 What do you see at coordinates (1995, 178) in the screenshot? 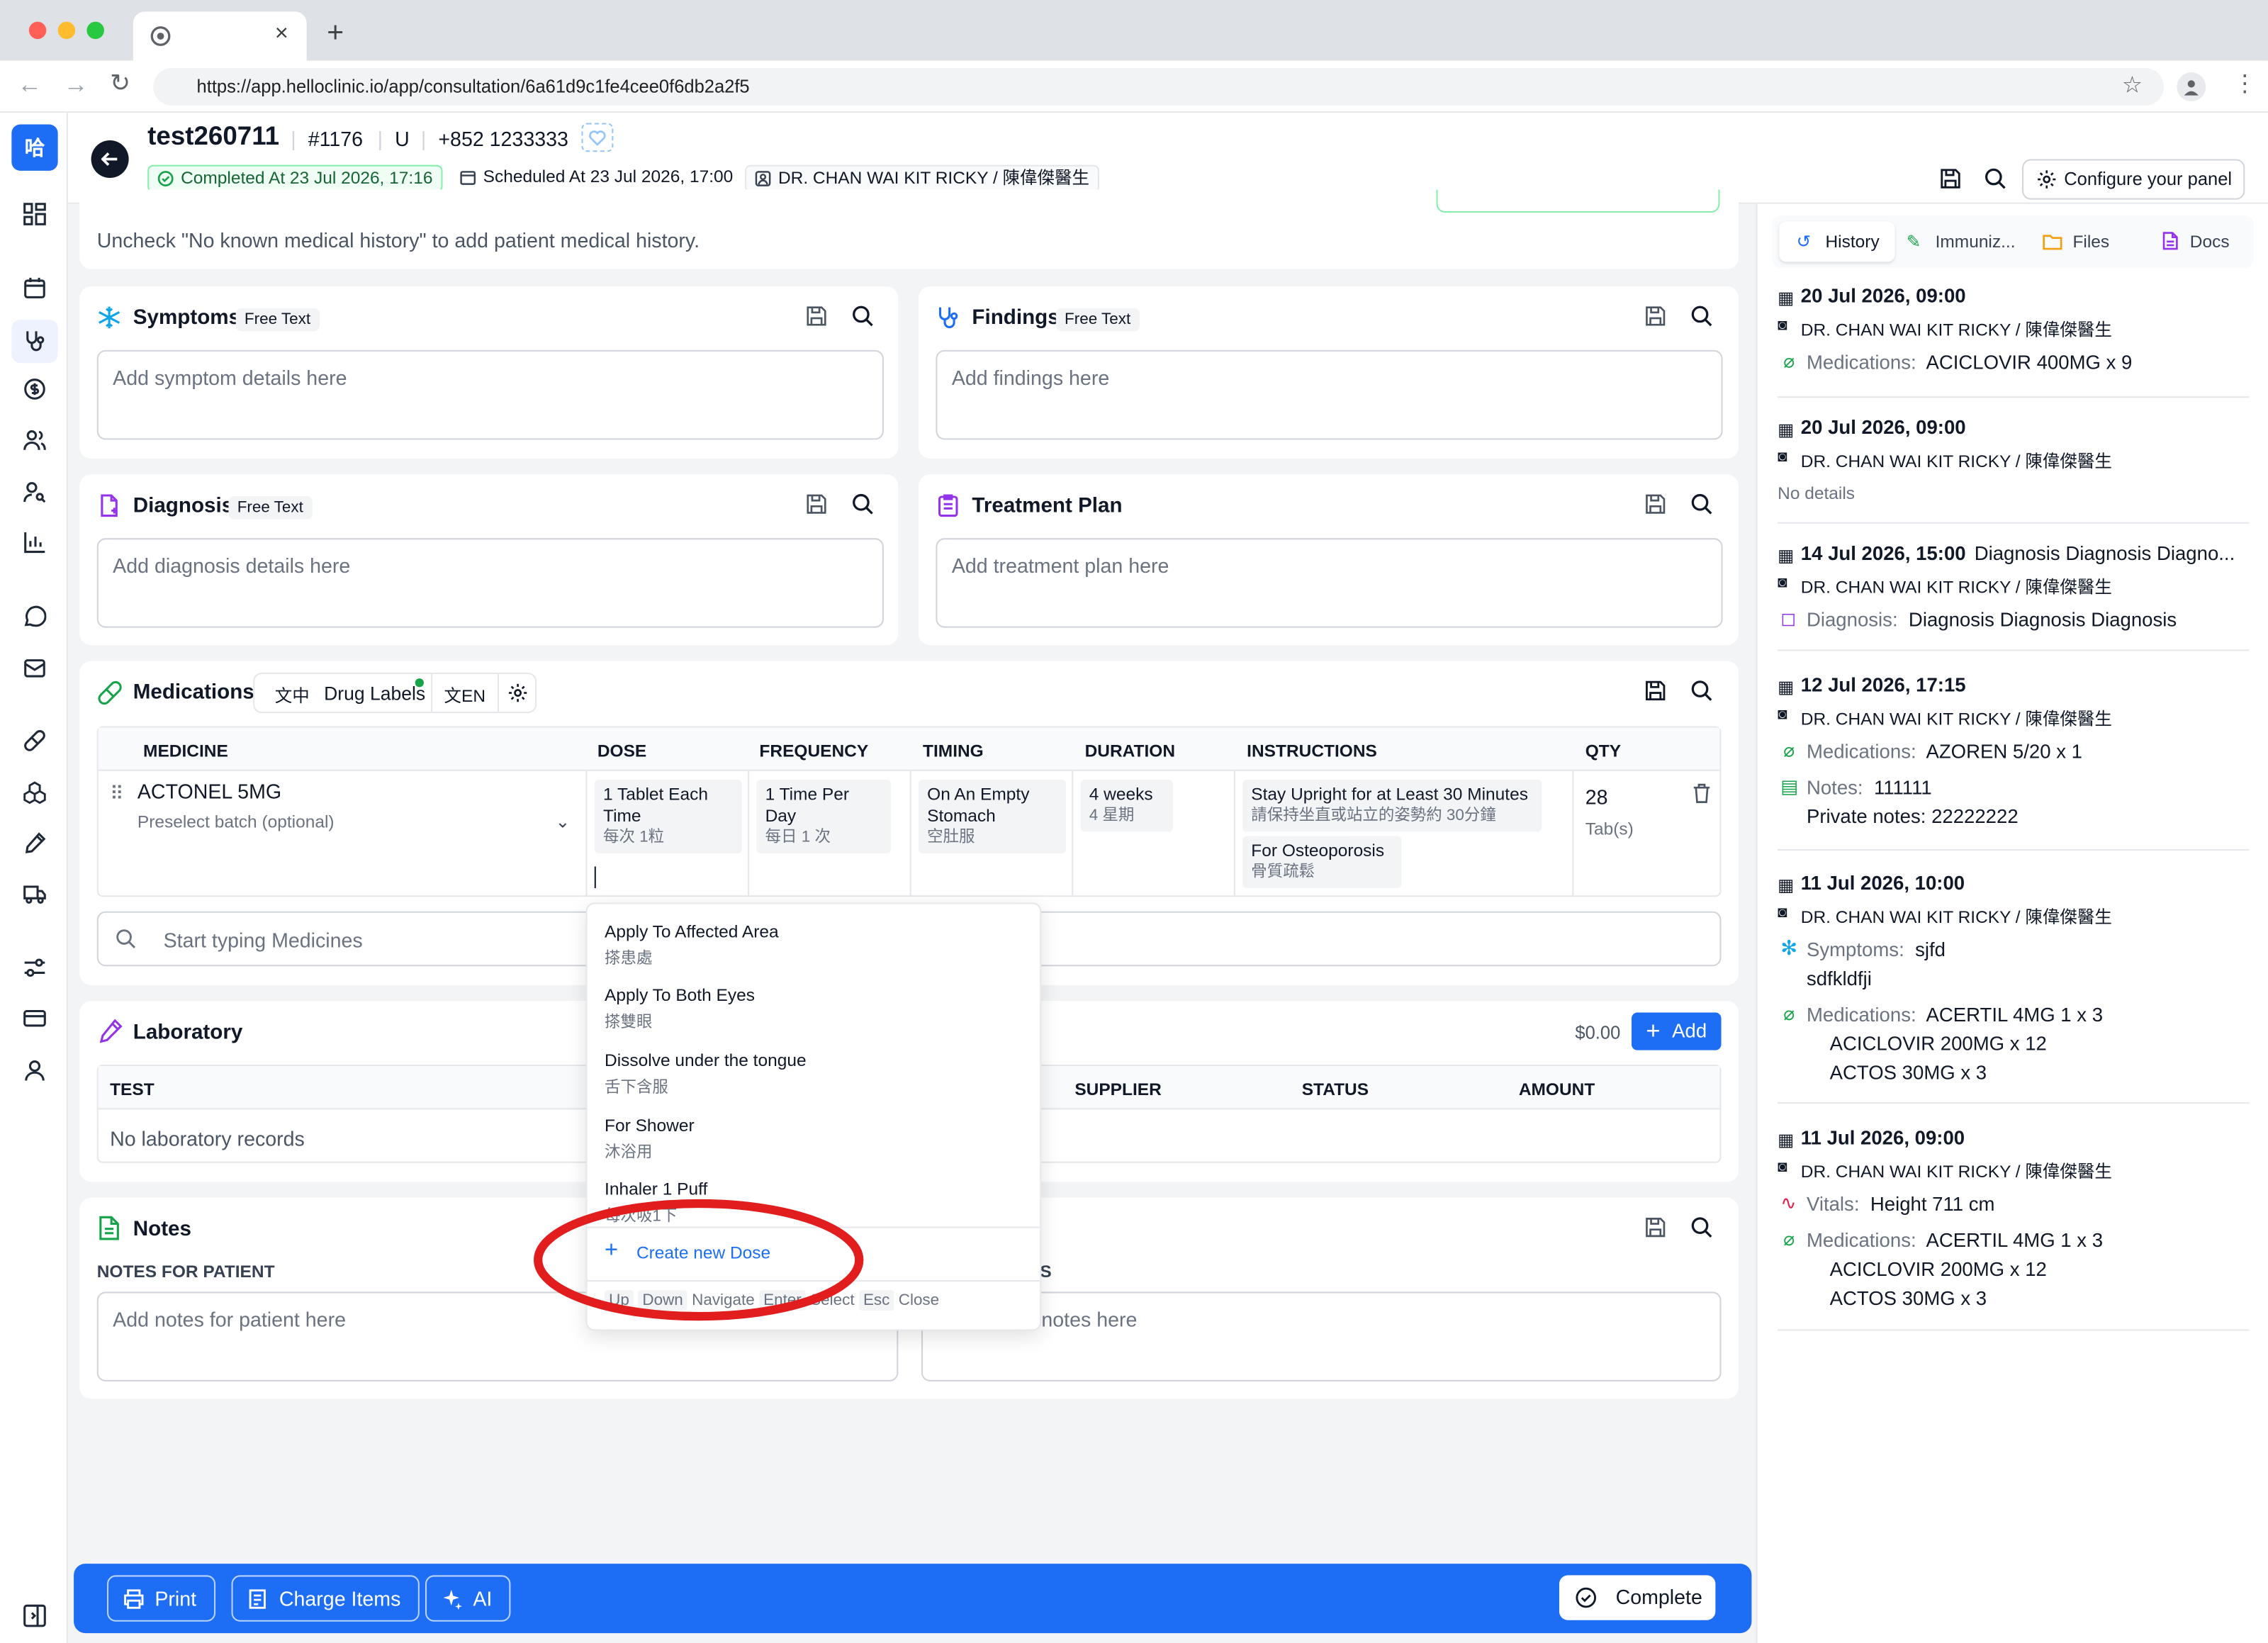
I see `search-icon` at bounding box center [1995, 178].